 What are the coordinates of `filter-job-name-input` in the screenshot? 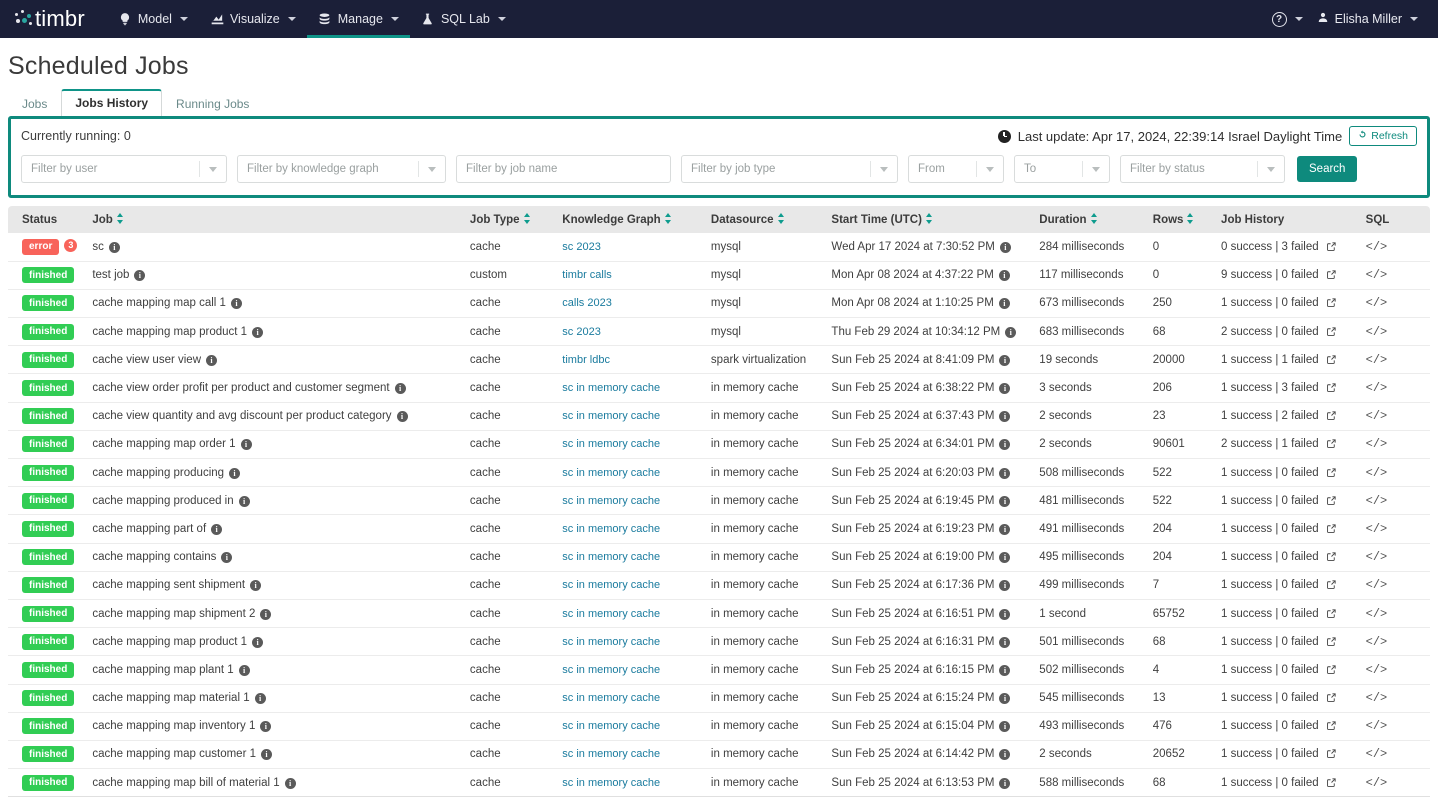 It's located at (563, 169).